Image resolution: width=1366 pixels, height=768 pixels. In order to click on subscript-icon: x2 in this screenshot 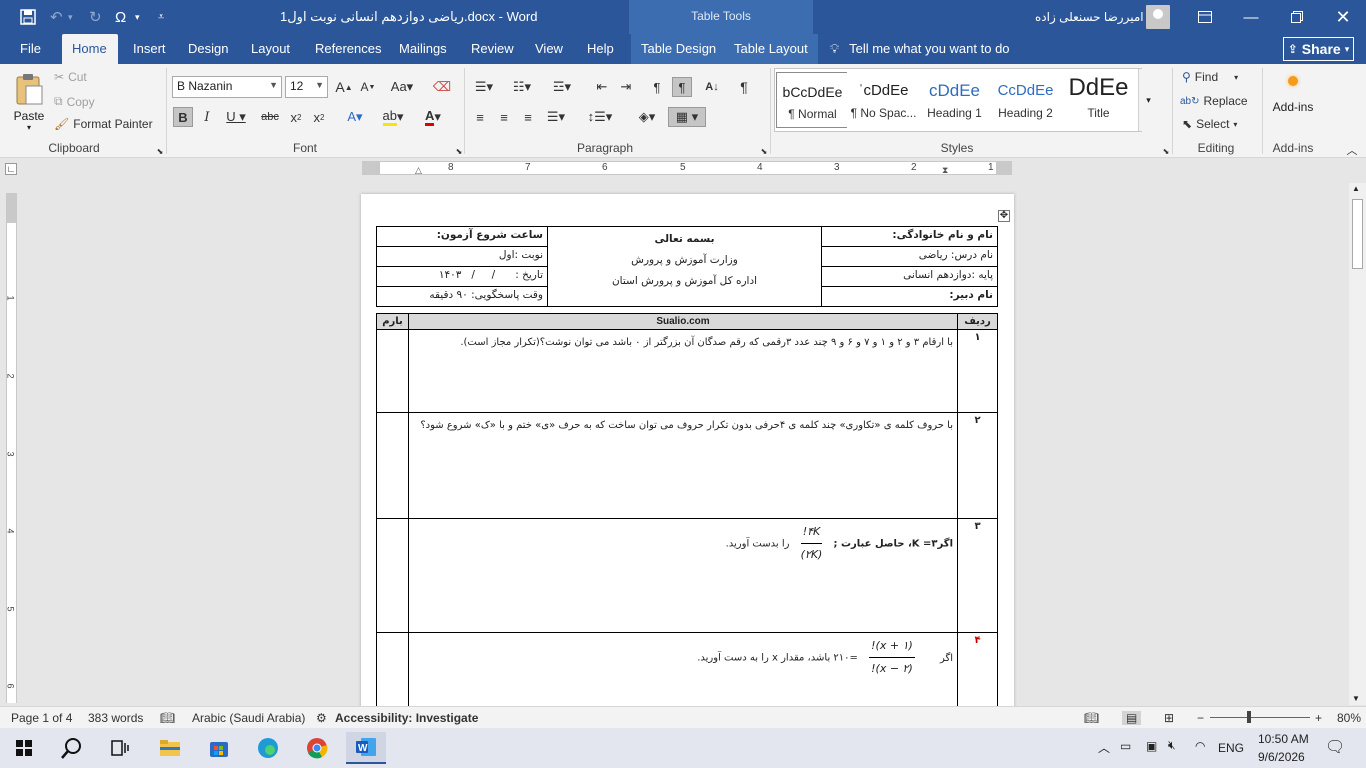, I will do `click(296, 117)`.